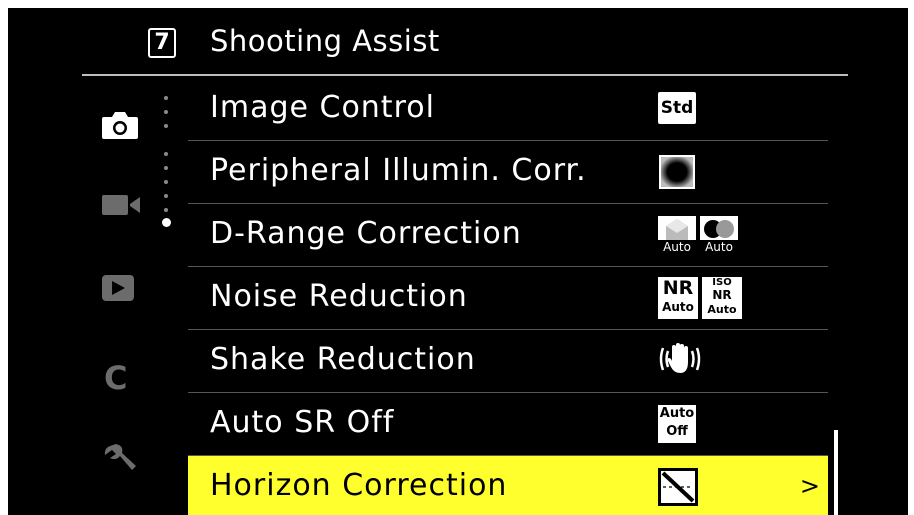 The height and width of the screenshot is (515, 914). What do you see at coordinates (325, 41) in the screenshot?
I see `page-title: Shooting Assist` at bounding box center [325, 41].